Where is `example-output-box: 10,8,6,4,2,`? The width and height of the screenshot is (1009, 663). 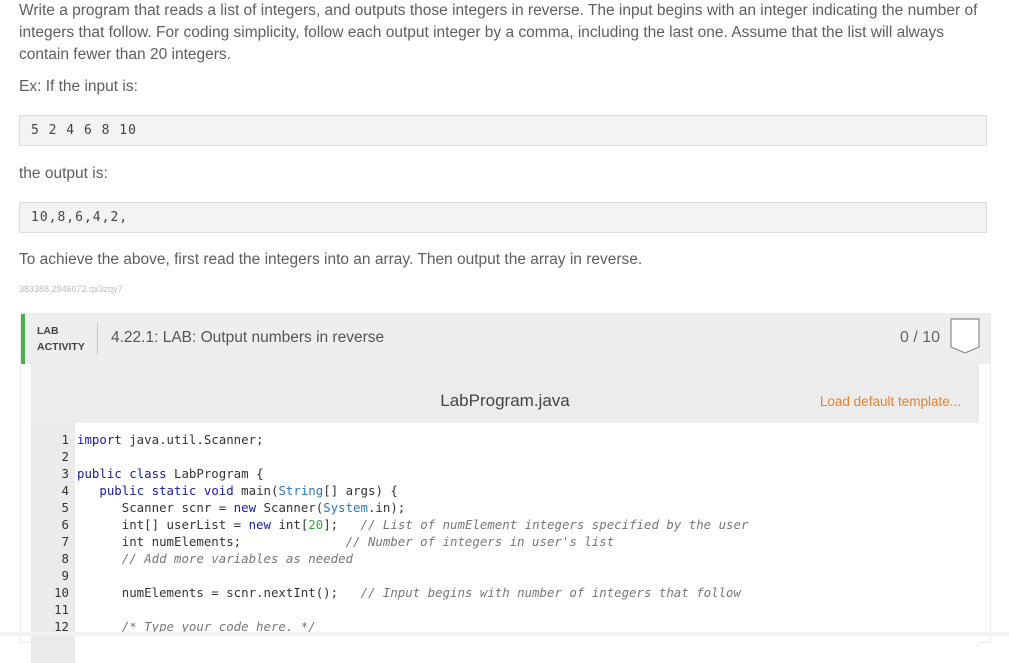
example-output-box: 10,8,6,4,2, is located at coordinates (503, 217).